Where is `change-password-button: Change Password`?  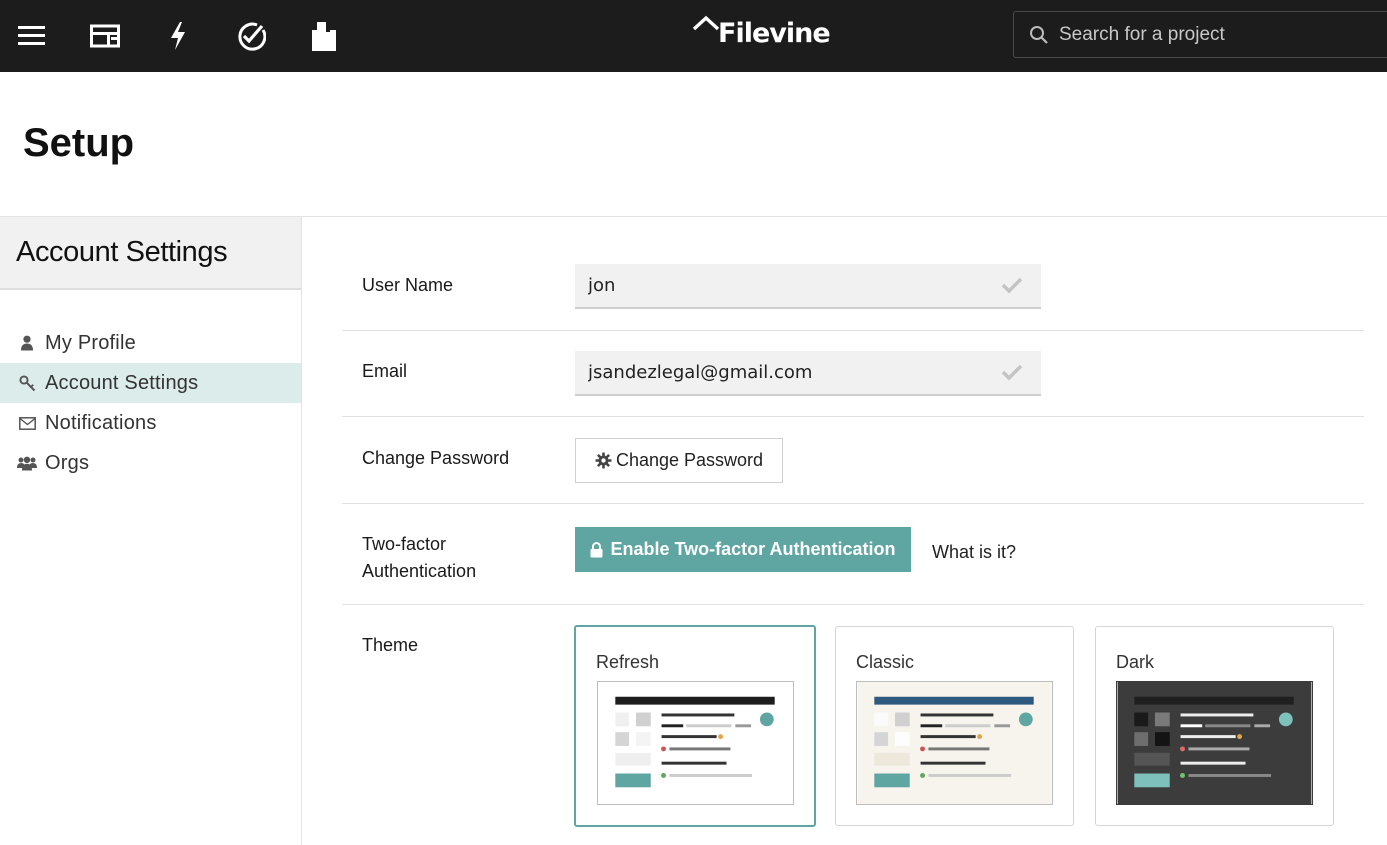 change-password-button: Change Password is located at coordinates (679, 460).